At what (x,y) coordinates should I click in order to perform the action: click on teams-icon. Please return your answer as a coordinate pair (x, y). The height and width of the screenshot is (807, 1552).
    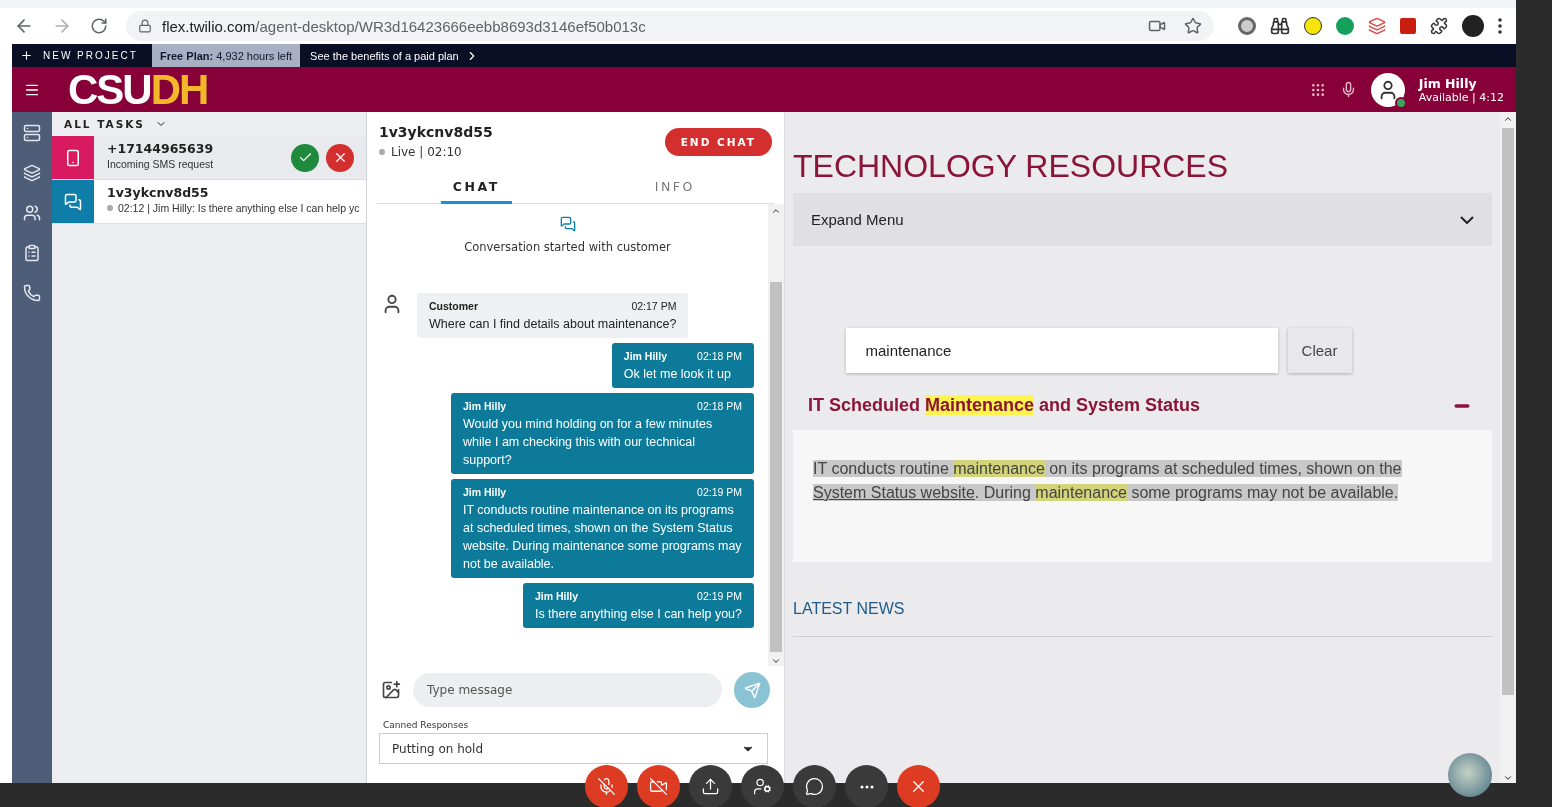
    Looking at the image, I should click on (32, 213).